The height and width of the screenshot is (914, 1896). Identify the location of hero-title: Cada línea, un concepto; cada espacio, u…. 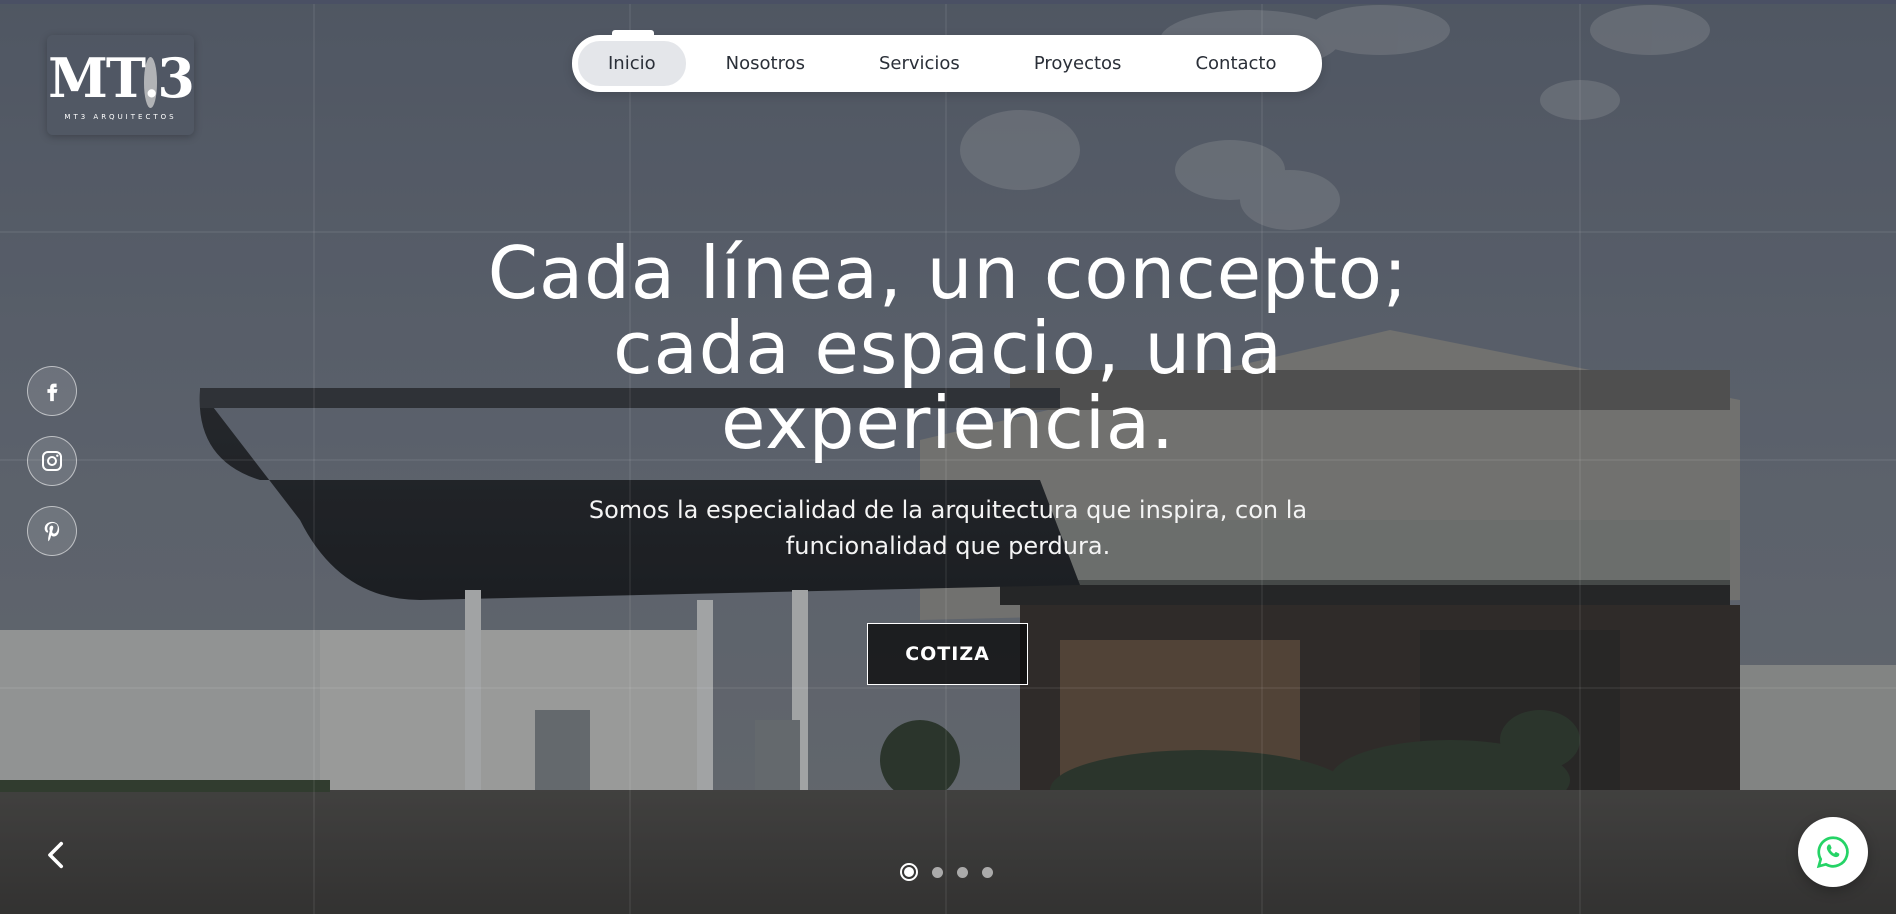
(948, 348).